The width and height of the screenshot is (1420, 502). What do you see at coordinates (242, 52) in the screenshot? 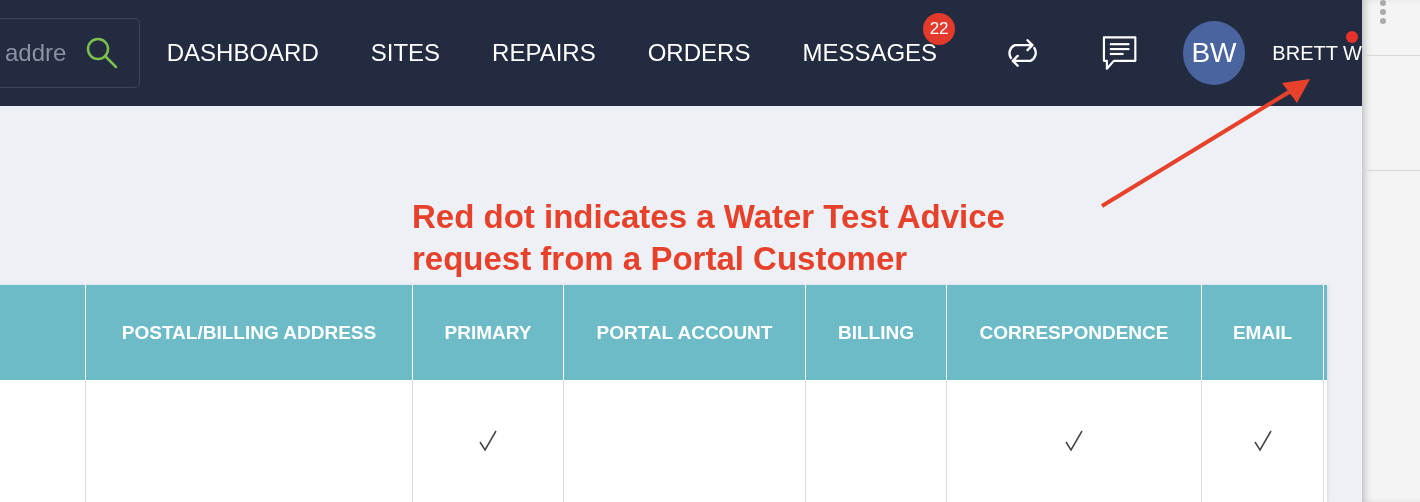
I see `nav-link: DASHBOARD` at bounding box center [242, 52].